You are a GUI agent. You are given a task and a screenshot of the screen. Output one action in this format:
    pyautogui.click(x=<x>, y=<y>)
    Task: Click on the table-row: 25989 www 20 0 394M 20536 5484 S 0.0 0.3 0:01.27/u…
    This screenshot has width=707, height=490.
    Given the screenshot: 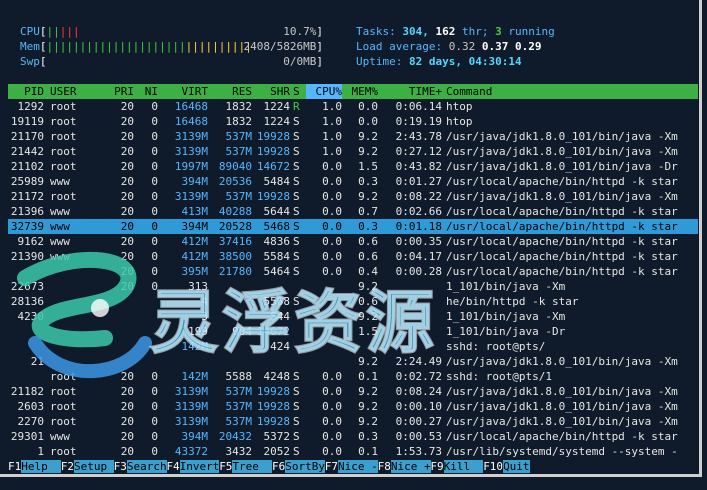 What is the action you would take?
    pyautogui.click(x=353, y=181)
    